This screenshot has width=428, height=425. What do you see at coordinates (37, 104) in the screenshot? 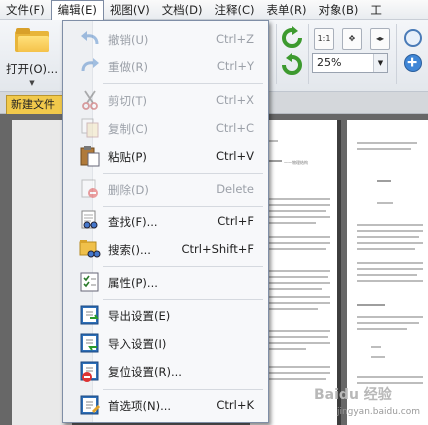
I see `tab-new-document: 新建文件` at bounding box center [37, 104].